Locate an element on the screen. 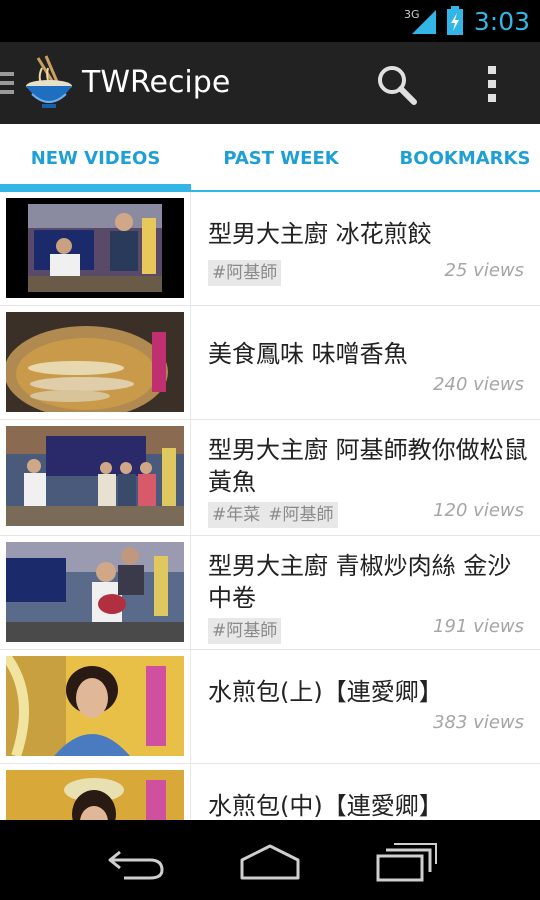 The image size is (540, 900). video-title: 水煎包(上)【連愛卿】 is located at coordinates (325, 692).